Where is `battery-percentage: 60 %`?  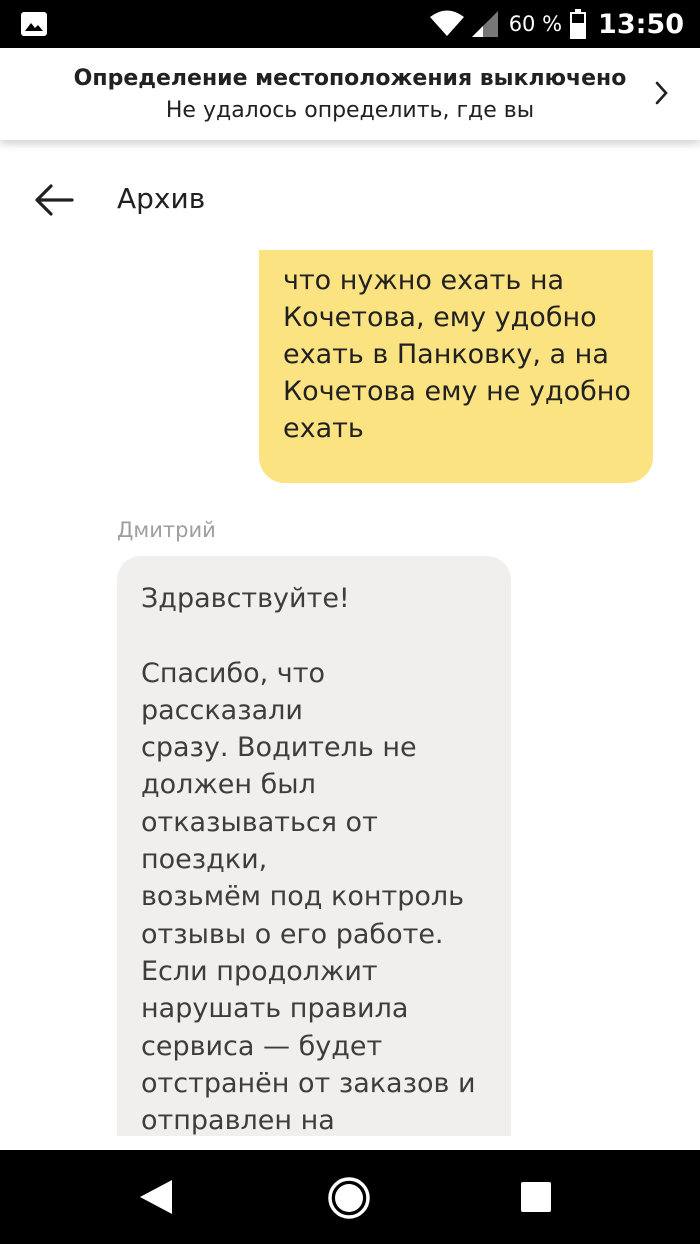 battery-percentage: 60 % is located at coordinates (535, 24).